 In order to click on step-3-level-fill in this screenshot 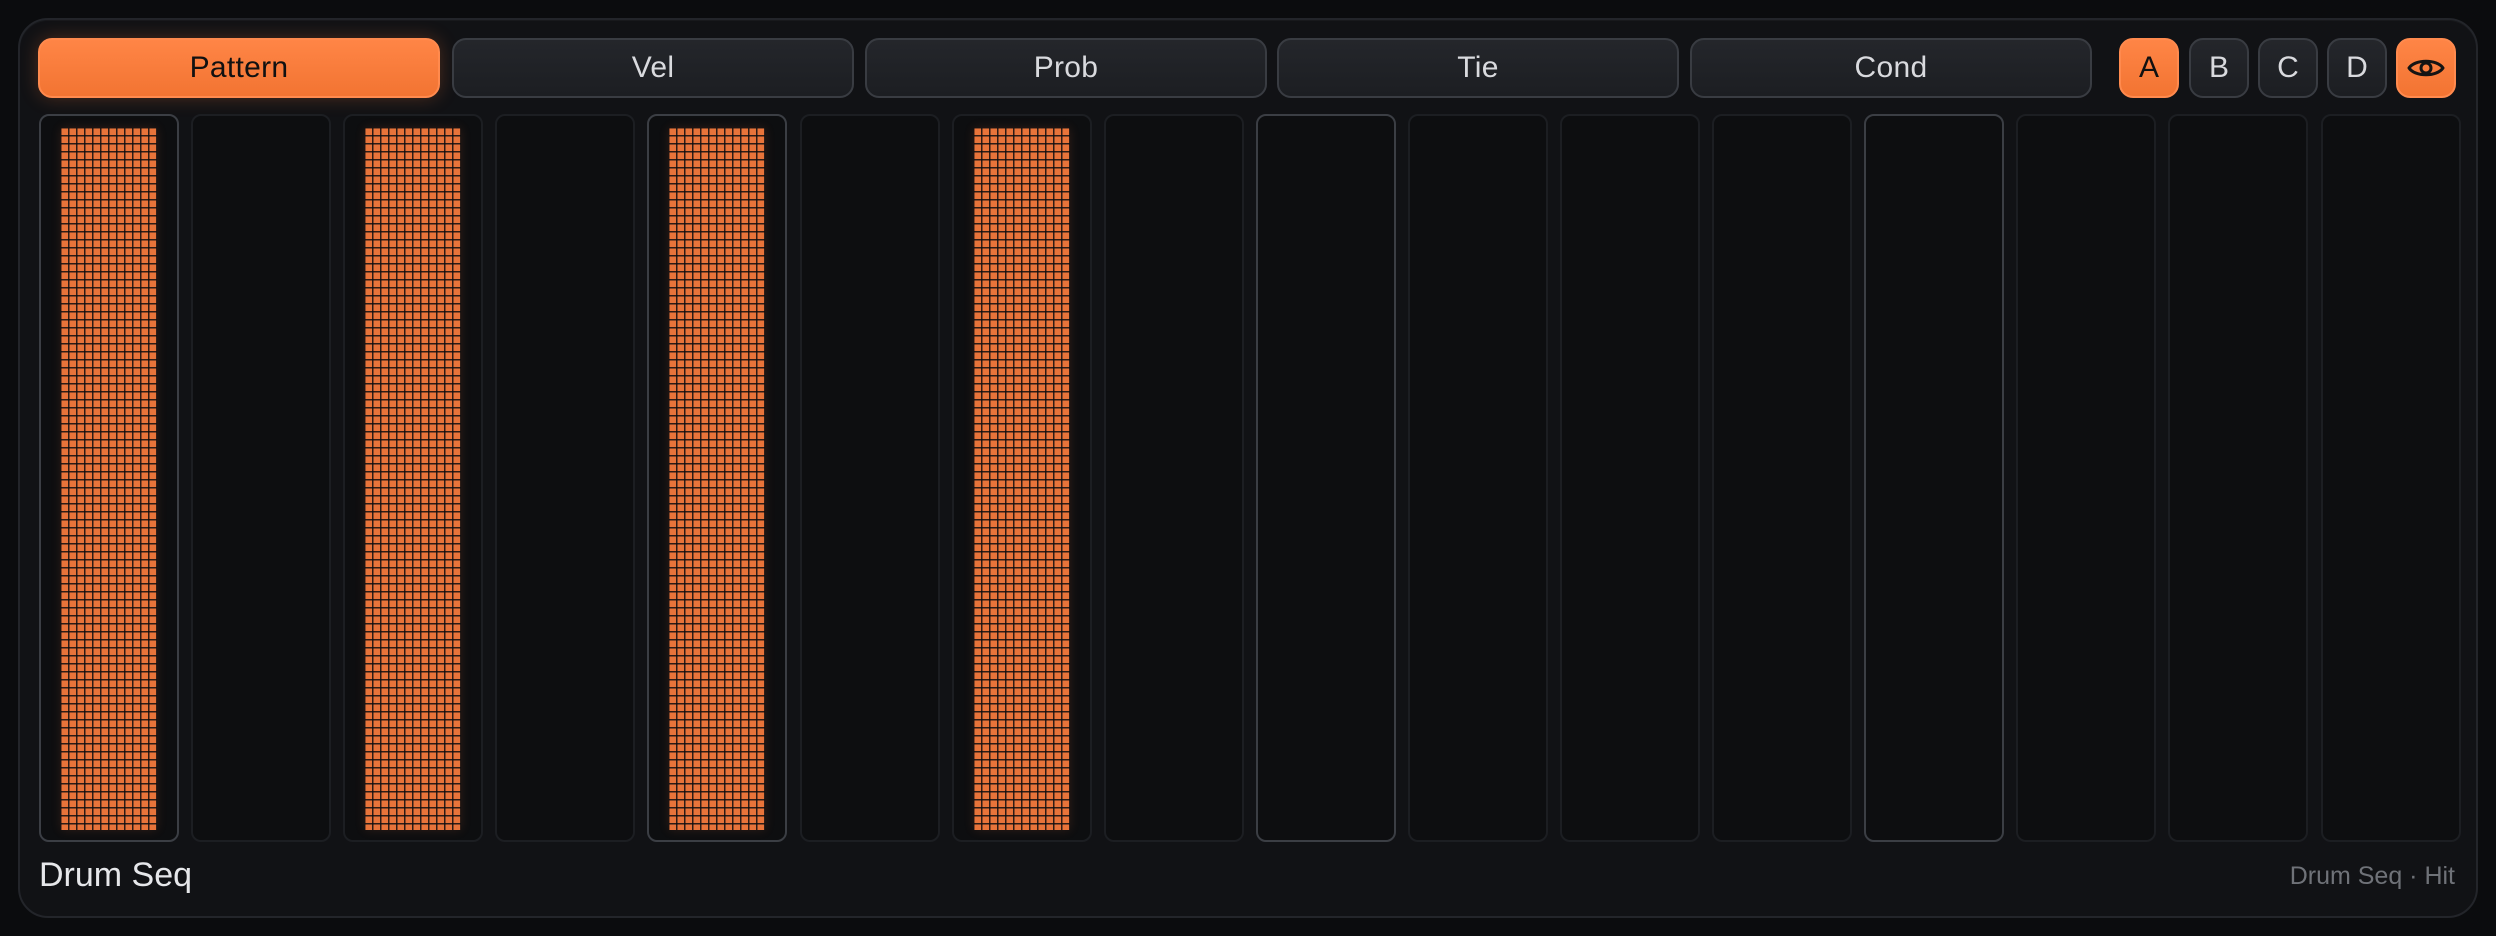, I will do `click(413, 479)`.